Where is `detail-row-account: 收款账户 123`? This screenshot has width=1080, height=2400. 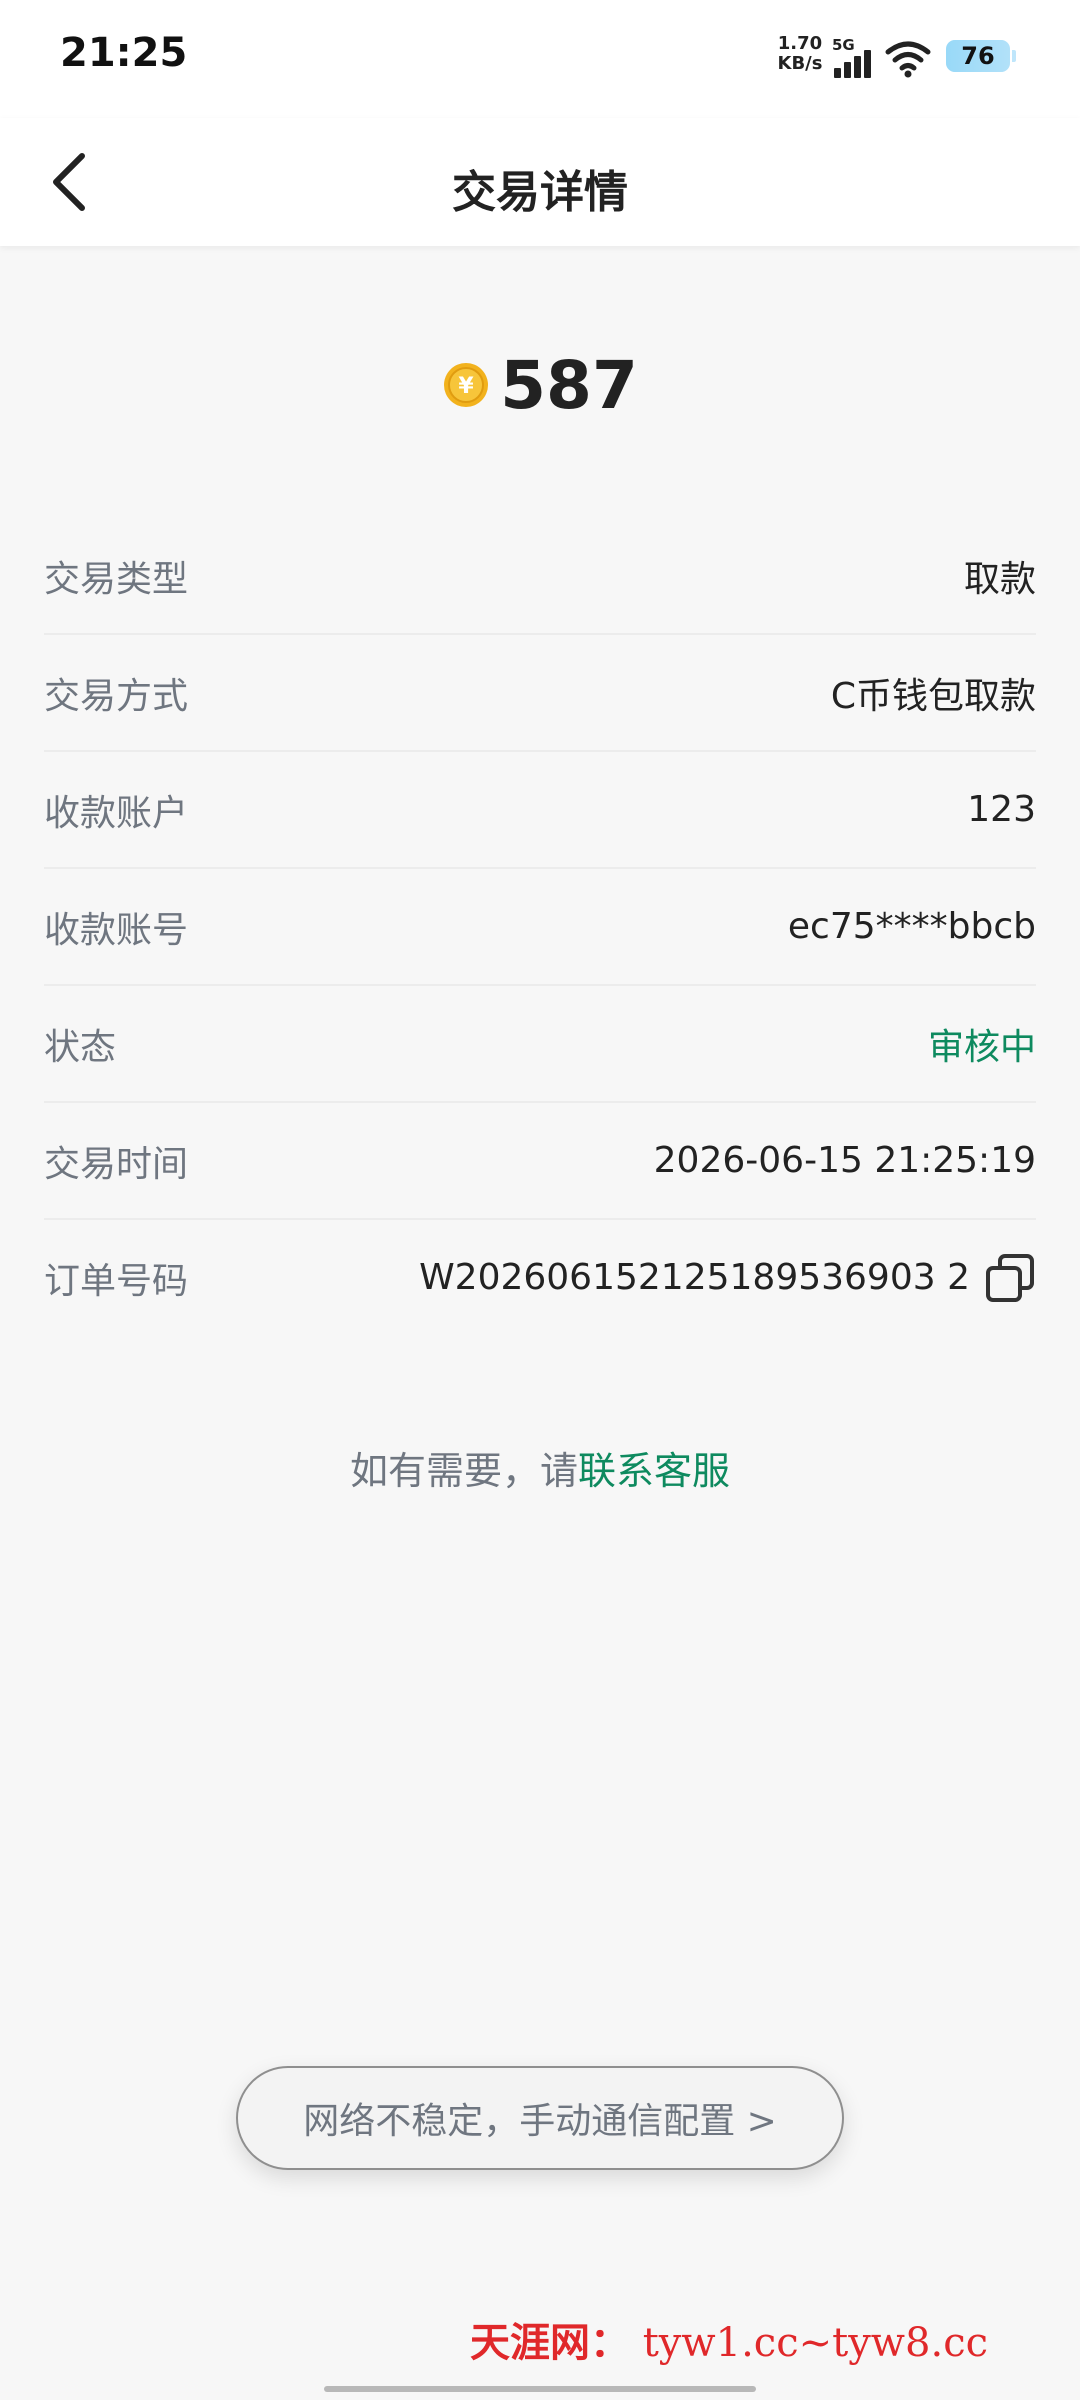
detail-row-account: 收款账户 123 is located at coordinates (540, 810).